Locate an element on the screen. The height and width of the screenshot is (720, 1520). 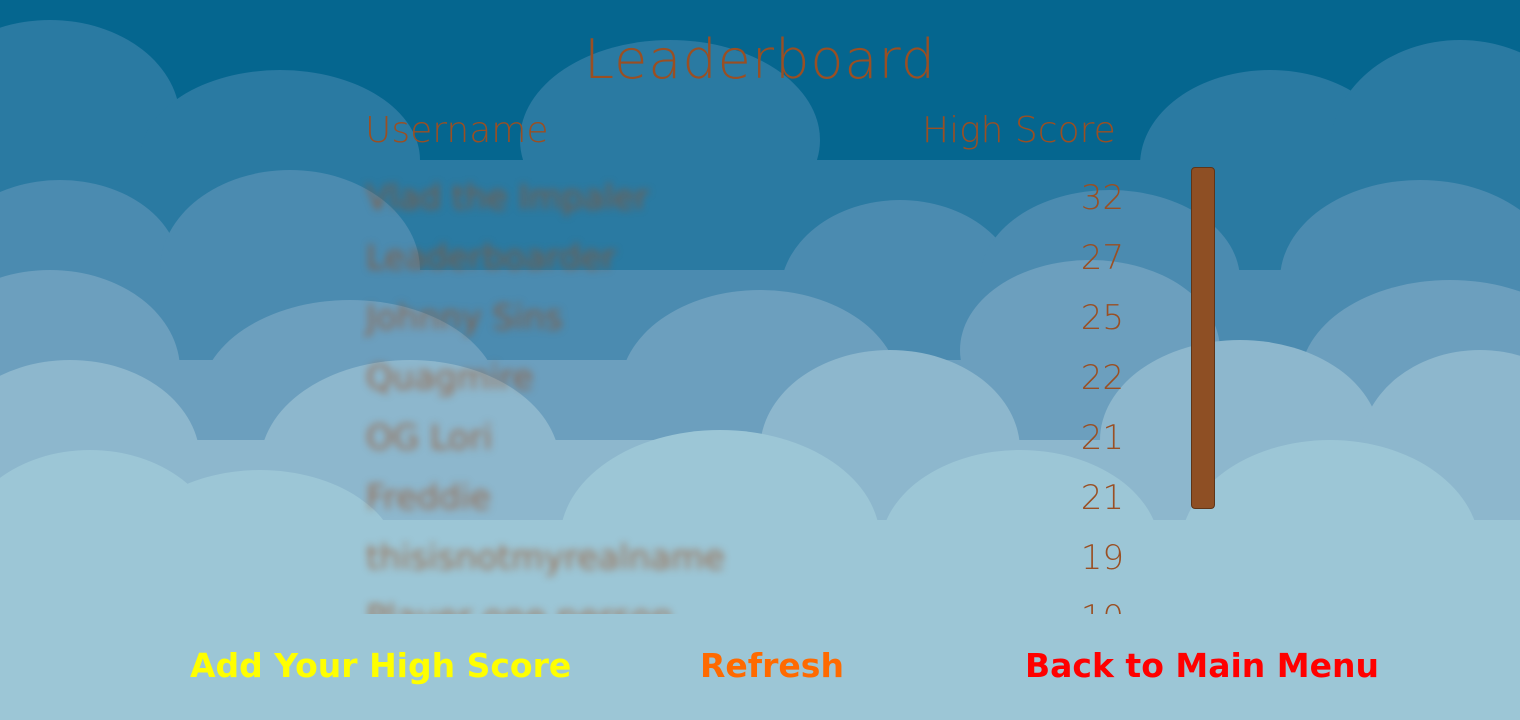
row-username: Vlad the Impaler is located at coordinates (507, 198).